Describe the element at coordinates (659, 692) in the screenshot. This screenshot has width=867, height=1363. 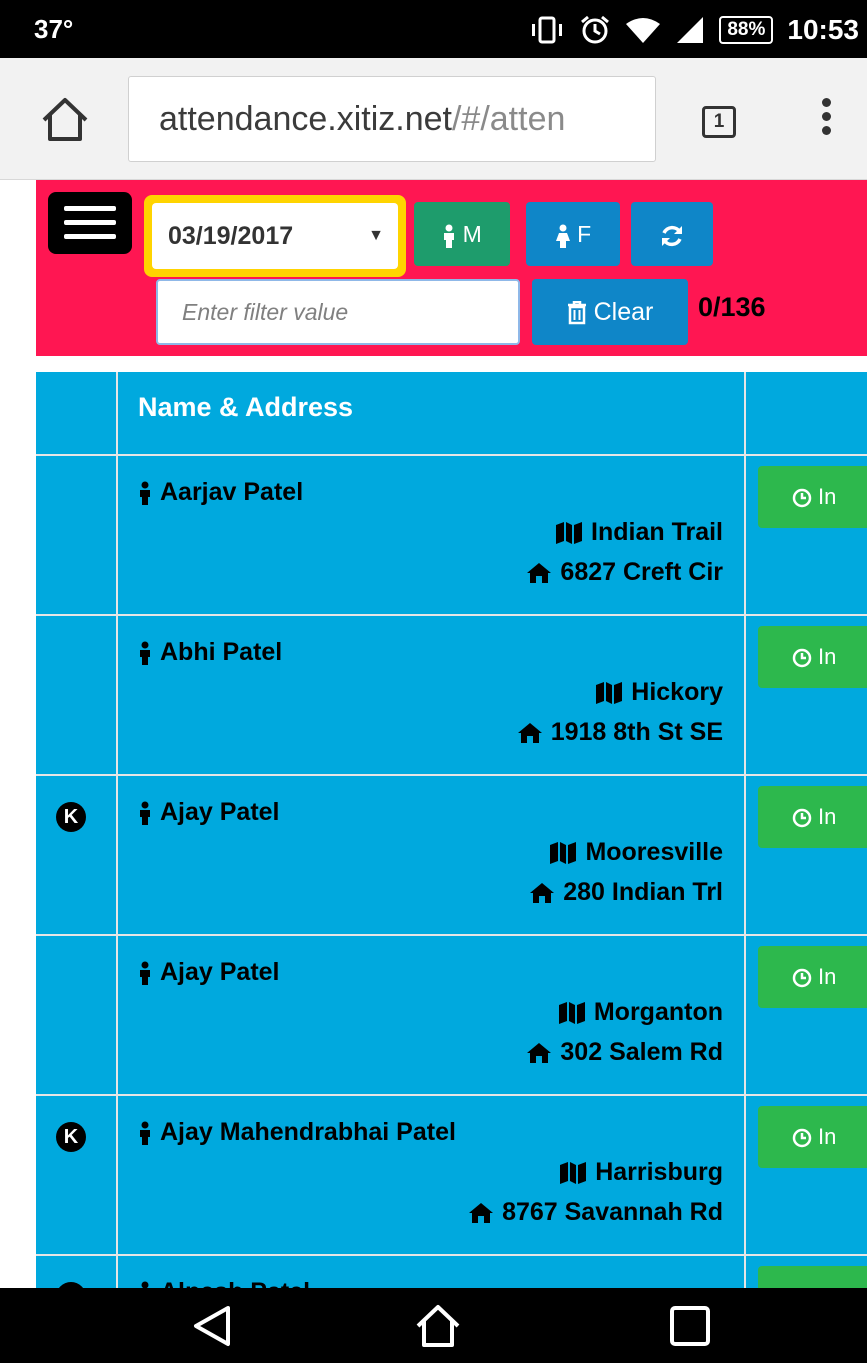
I see `member-city: Hickory` at that location.